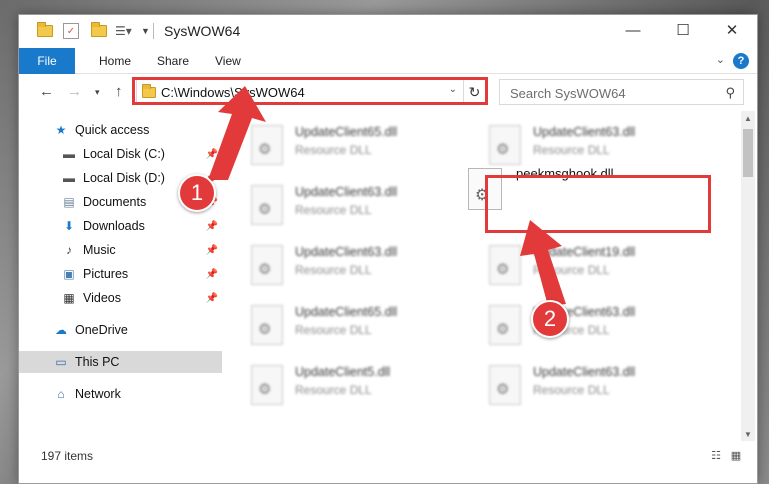 The height and width of the screenshot is (484, 769). I want to click on step-1-badge: 1, so click(197, 193).